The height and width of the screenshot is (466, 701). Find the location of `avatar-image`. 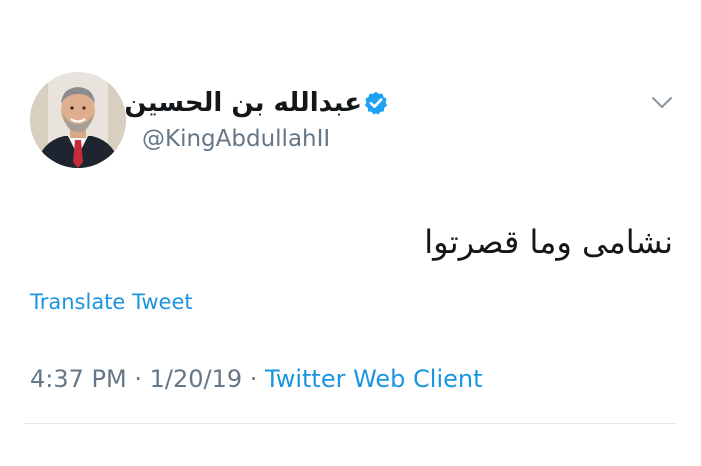

avatar-image is located at coordinates (78, 120).